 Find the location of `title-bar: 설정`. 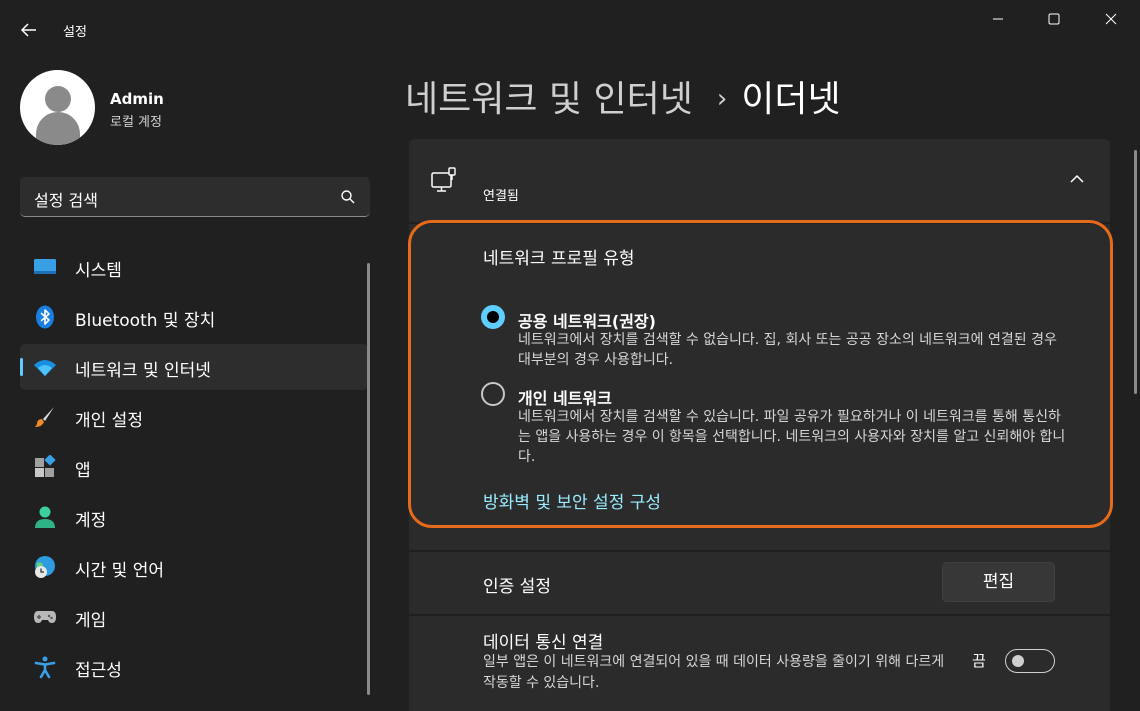

title-bar: 설정 is located at coordinates (570, 30).